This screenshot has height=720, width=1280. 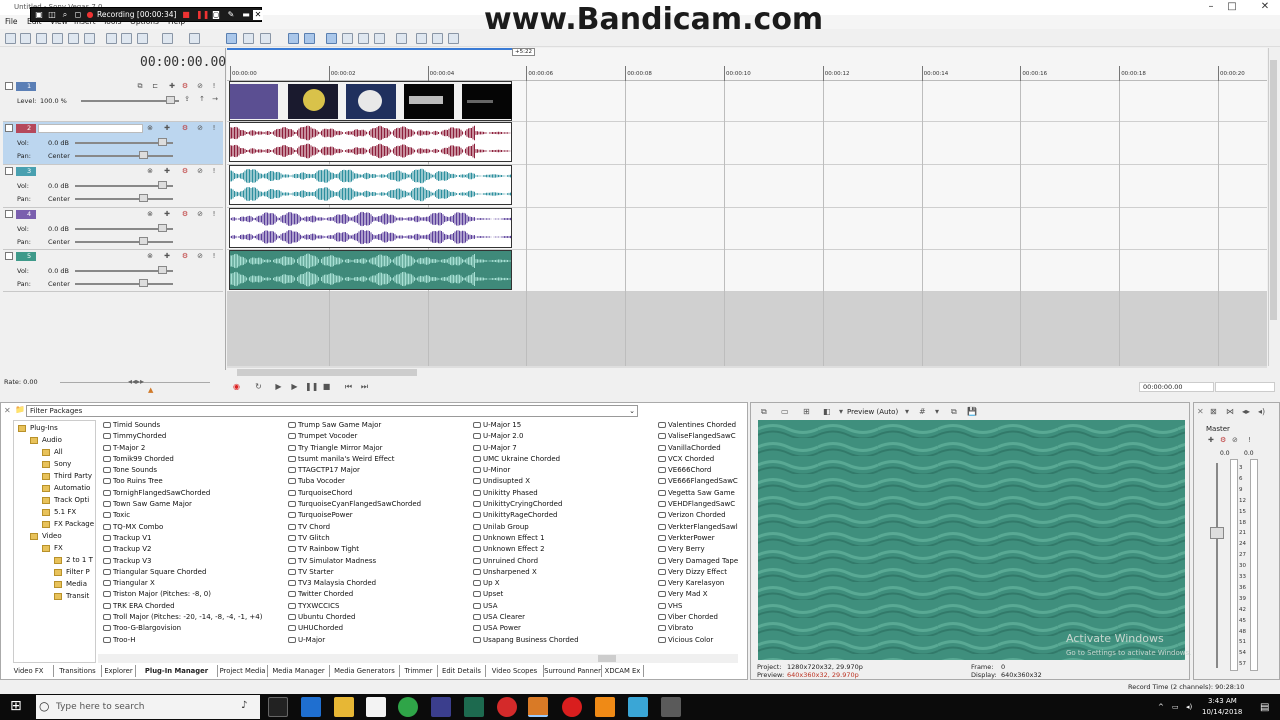 I want to click on pencil-icon: ✎, so click(x=231, y=15).